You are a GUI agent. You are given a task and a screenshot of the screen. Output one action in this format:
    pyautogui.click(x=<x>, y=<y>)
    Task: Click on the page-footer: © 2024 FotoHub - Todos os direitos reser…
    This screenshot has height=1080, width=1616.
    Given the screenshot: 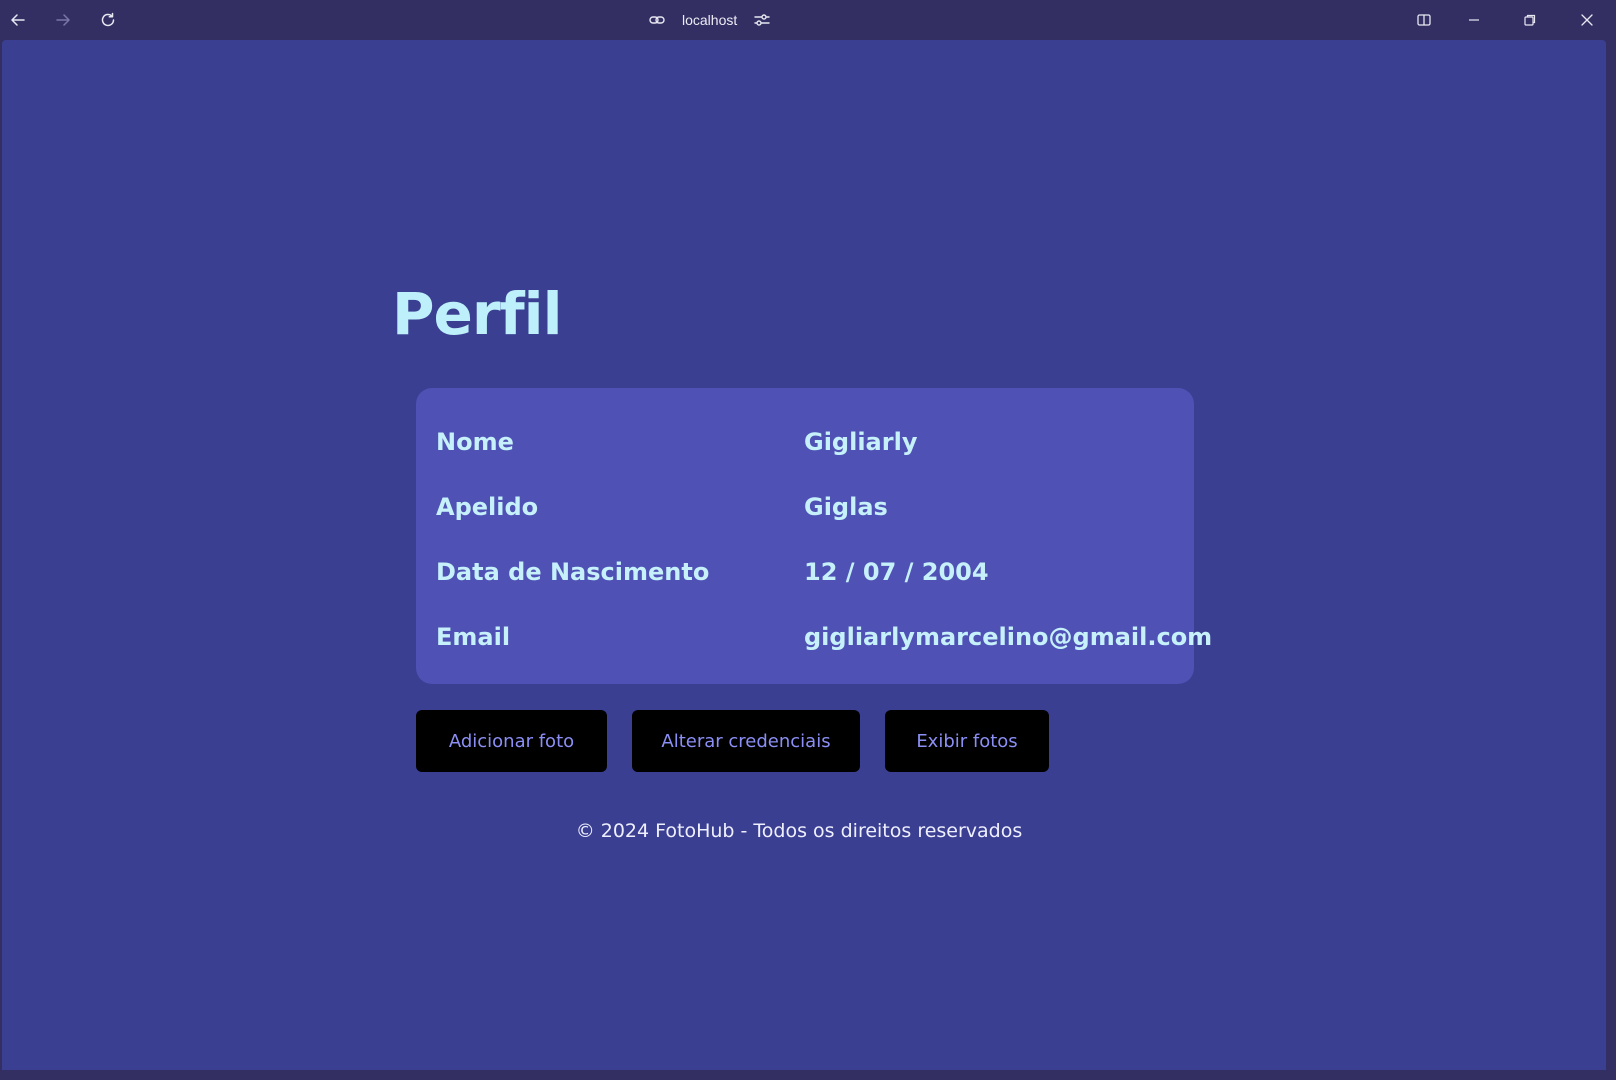 What is the action you would take?
    pyautogui.click(x=804, y=831)
    